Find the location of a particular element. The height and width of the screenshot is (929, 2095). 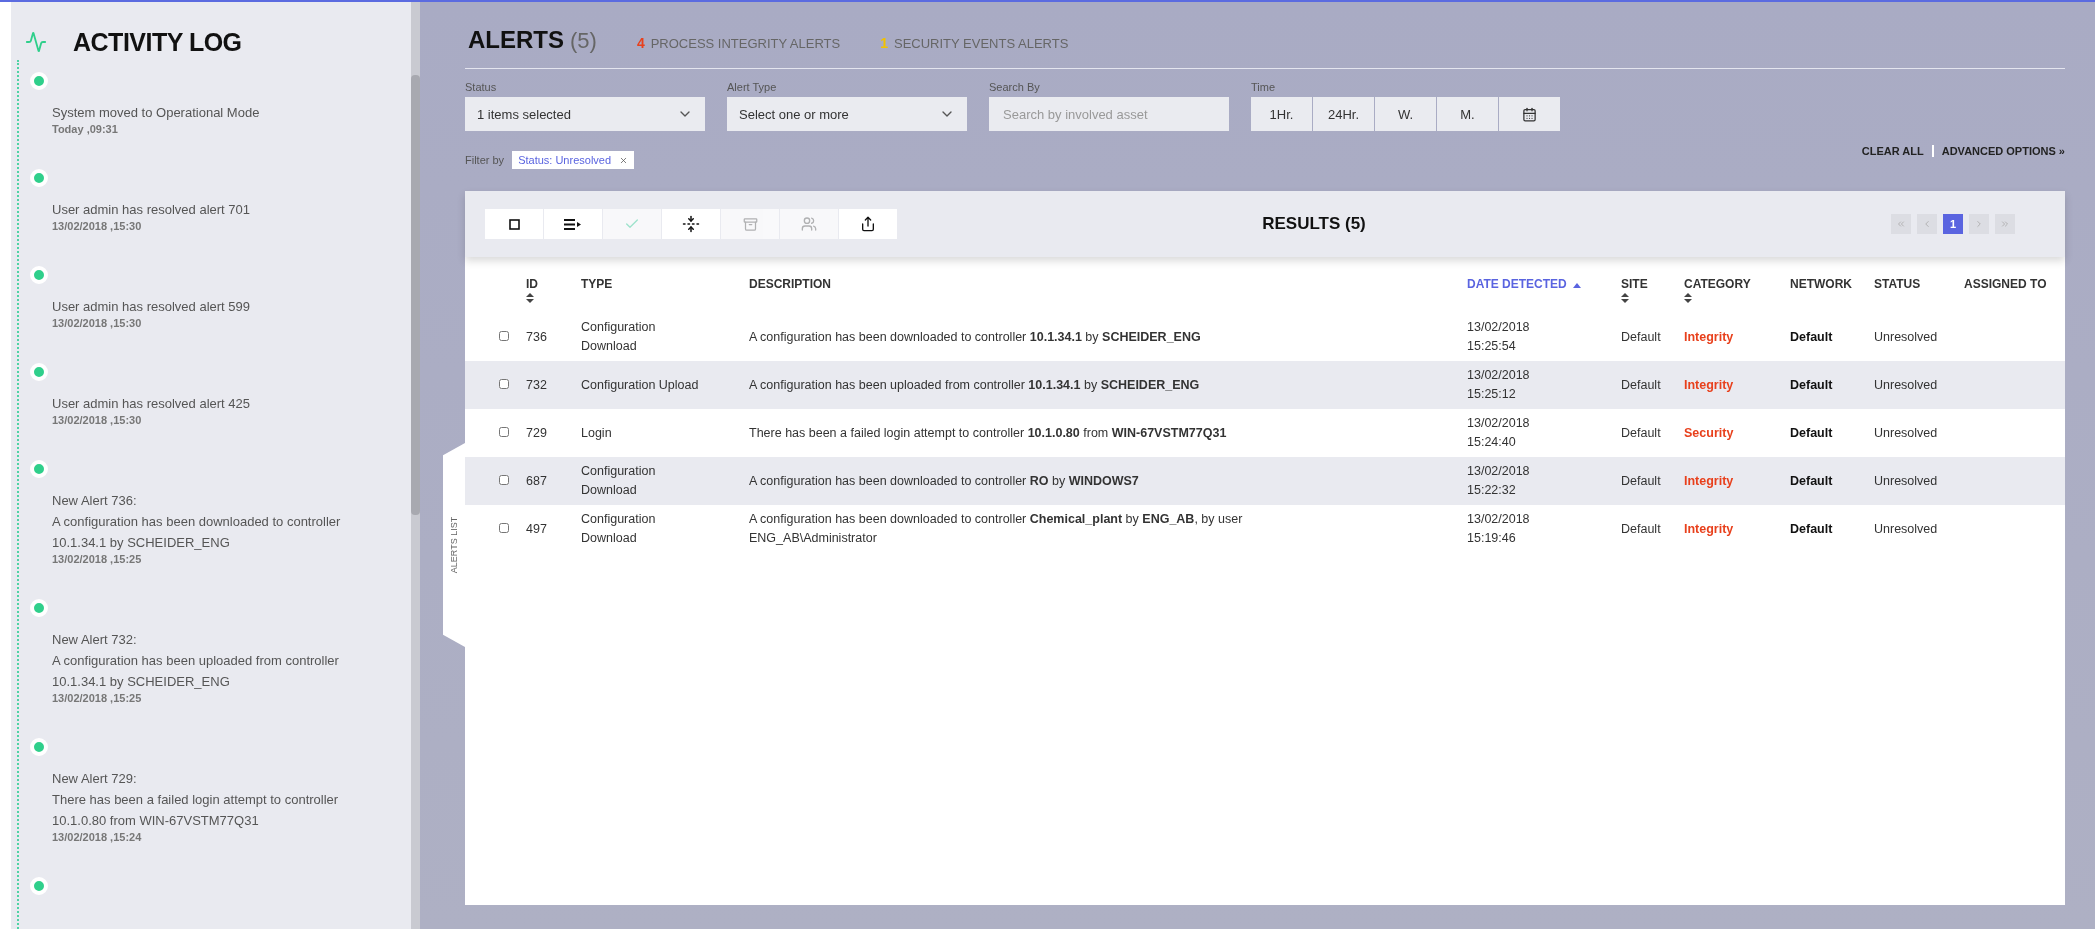

column-header: CATEGORY is located at coordinates (1733, 291).